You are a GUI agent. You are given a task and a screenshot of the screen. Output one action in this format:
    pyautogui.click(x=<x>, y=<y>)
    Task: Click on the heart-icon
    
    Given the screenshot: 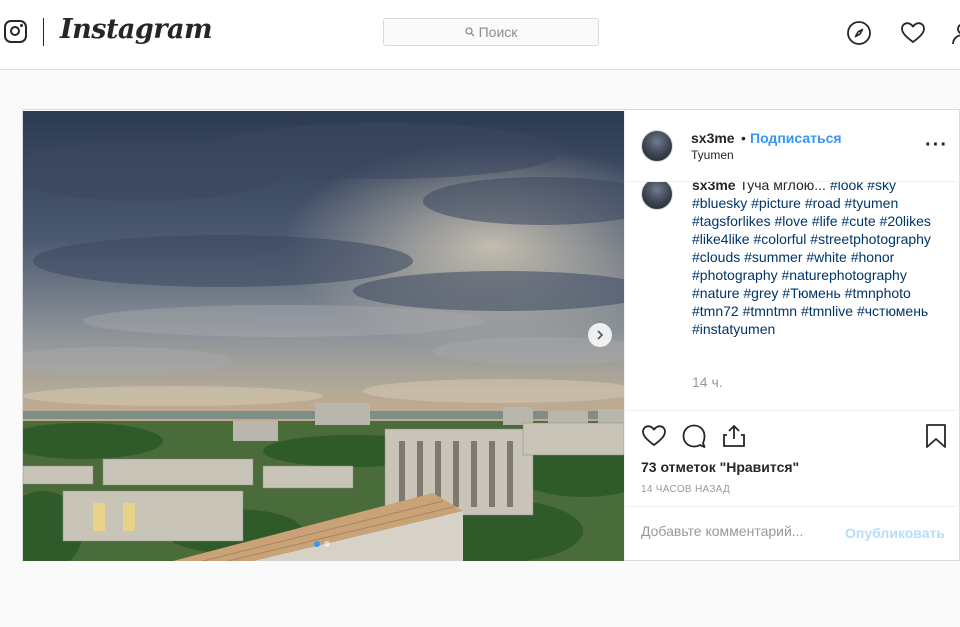 What is the action you would take?
    pyautogui.click(x=913, y=33)
    